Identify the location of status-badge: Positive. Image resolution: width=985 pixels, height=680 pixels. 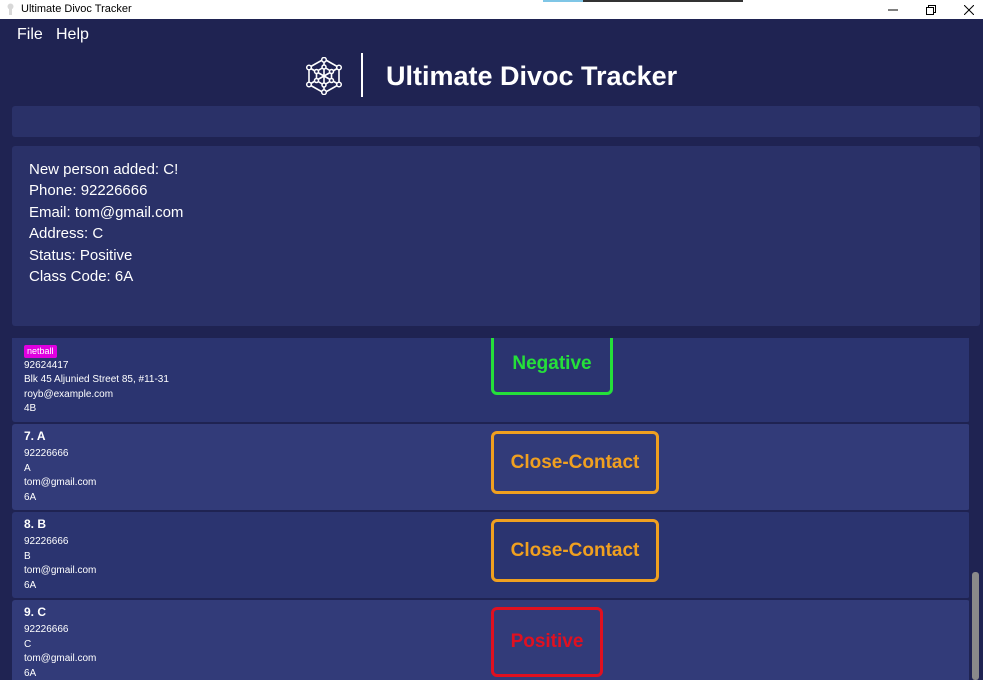
(547, 642).